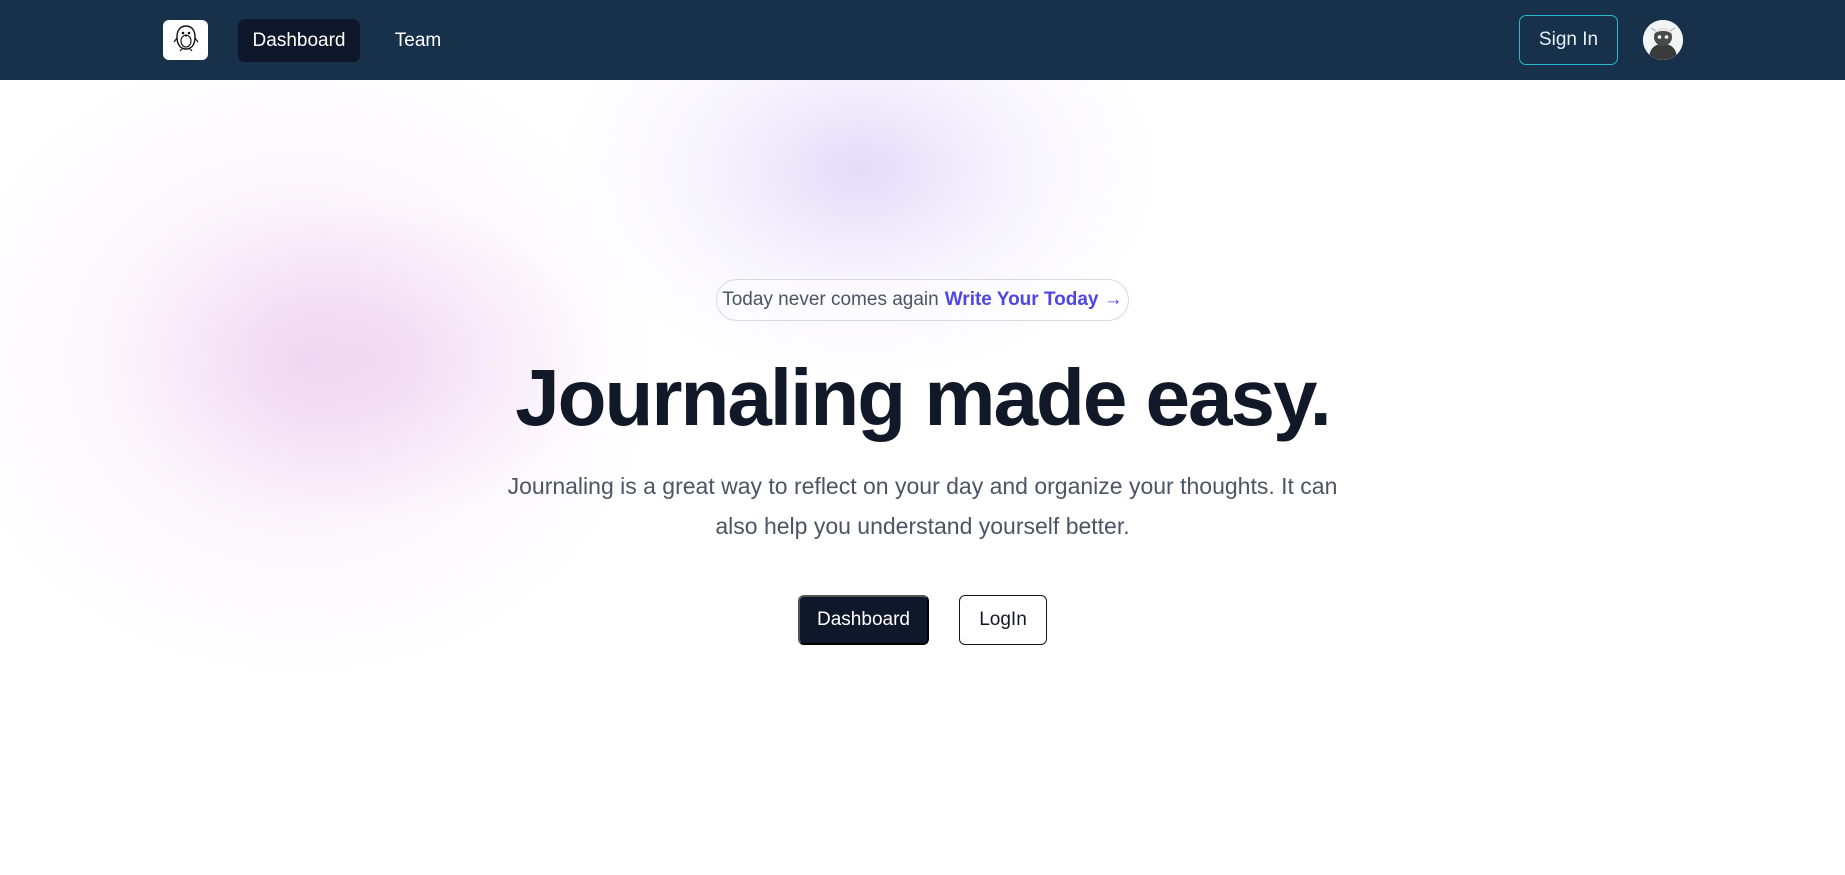 Image resolution: width=1845 pixels, height=875 pixels. What do you see at coordinates (1034, 300) in the screenshot?
I see `write-your-today-link: Write Your Today →` at bounding box center [1034, 300].